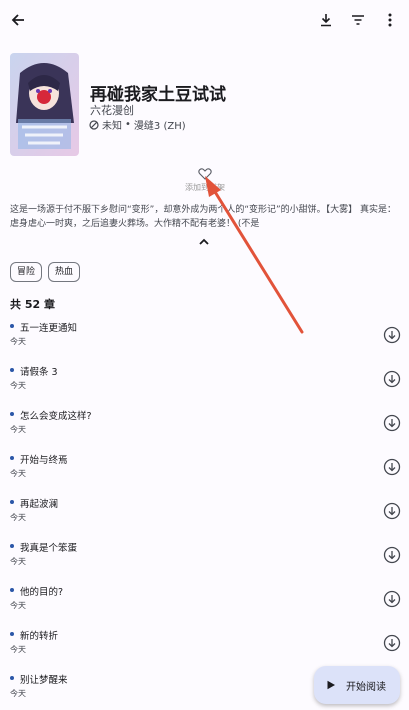  What do you see at coordinates (44, 104) in the screenshot?
I see `manga-cover` at bounding box center [44, 104].